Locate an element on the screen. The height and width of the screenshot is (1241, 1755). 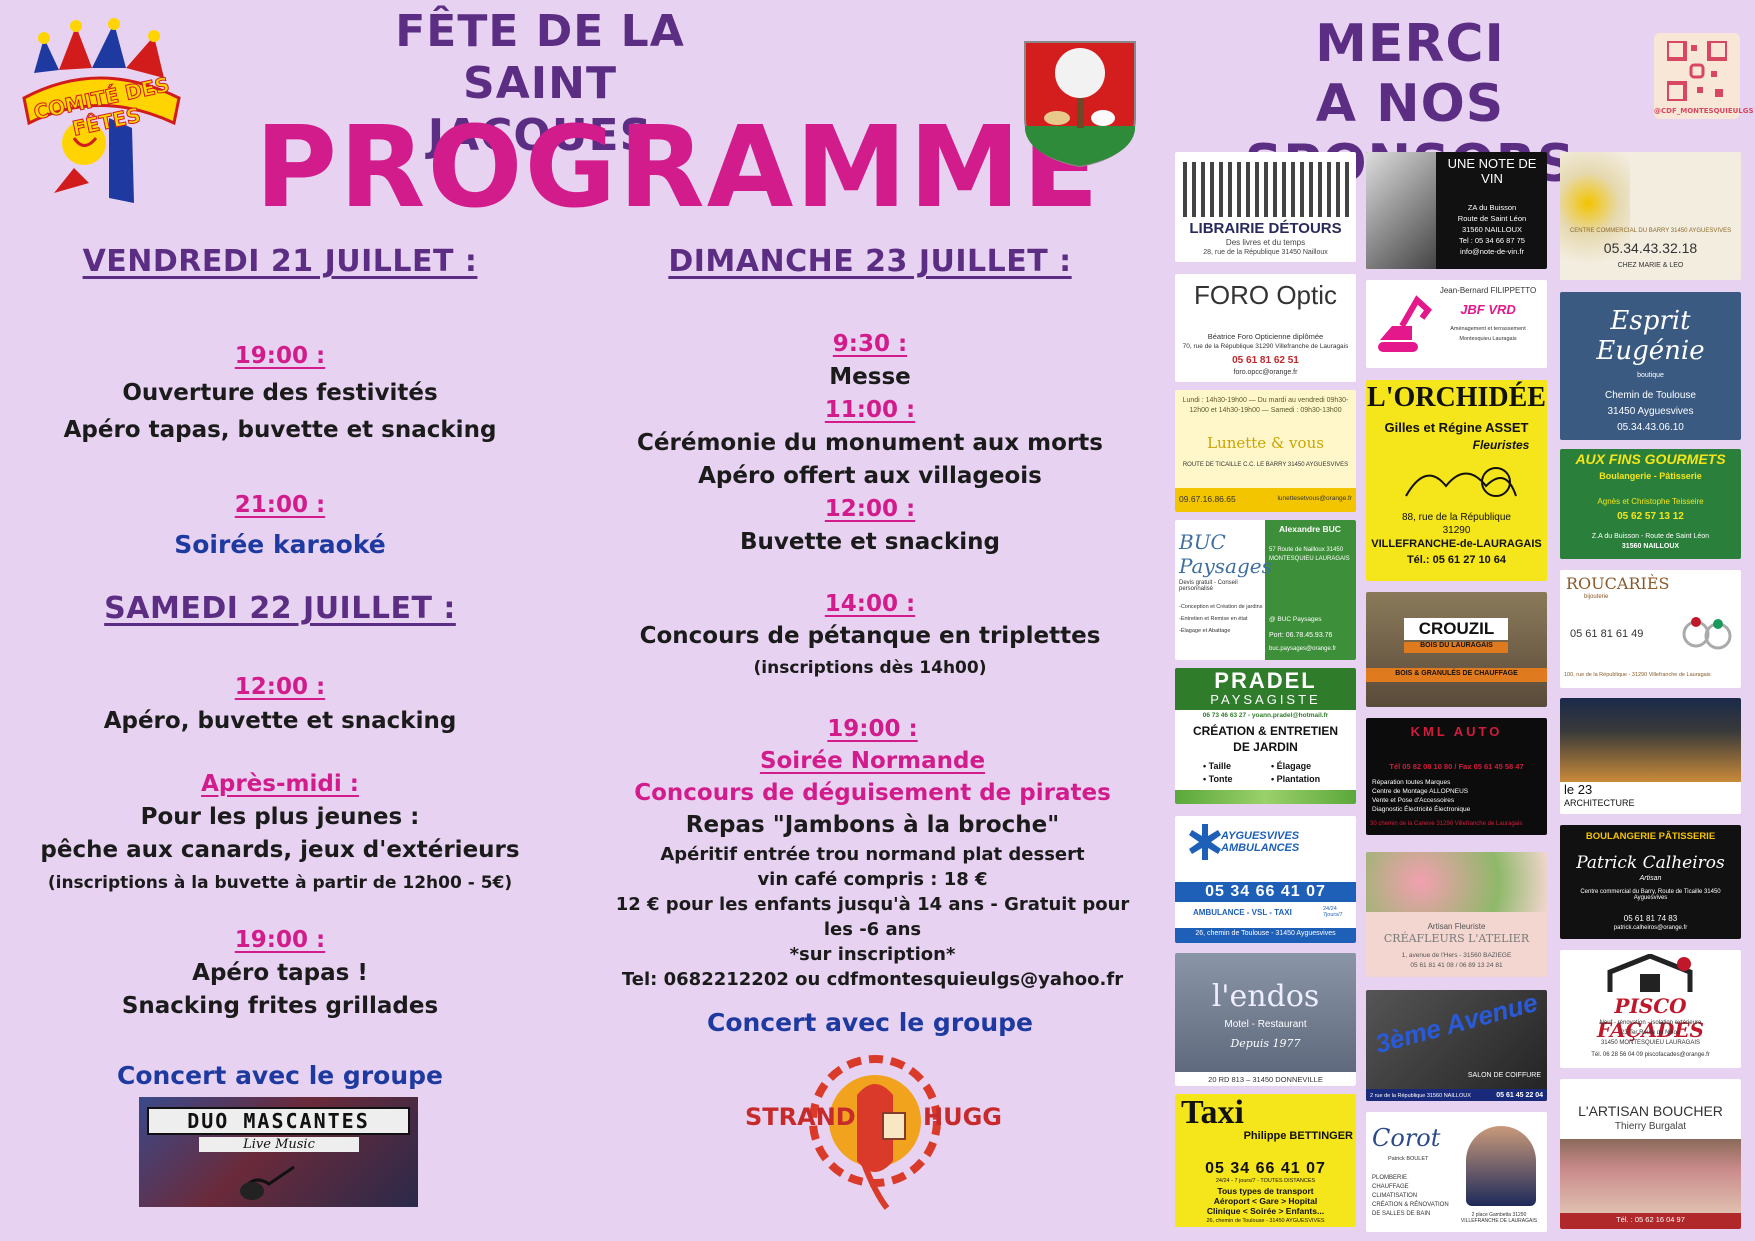
calheiros-mail: patrick.calheiros@orange.fr is located at coordinates (1650, 928).